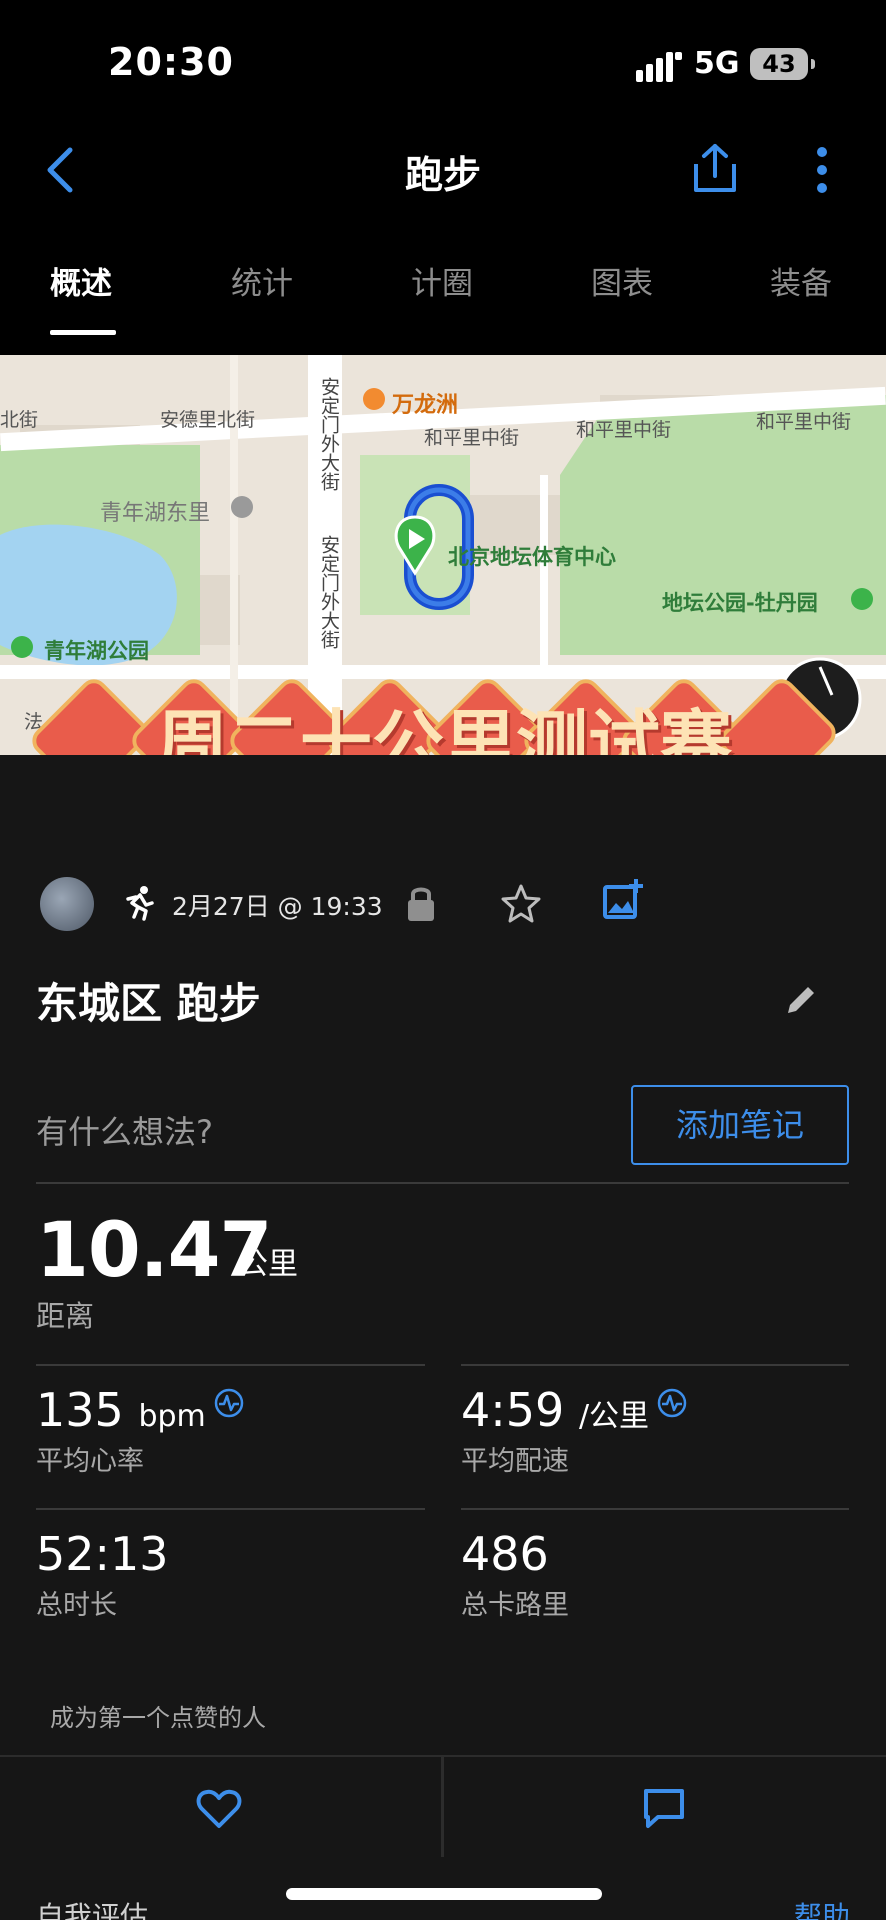 The image size is (886, 1920). What do you see at coordinates (664, 1808) in the screenshot?
I see `comment-icon` at bounding box center [664, 1808].